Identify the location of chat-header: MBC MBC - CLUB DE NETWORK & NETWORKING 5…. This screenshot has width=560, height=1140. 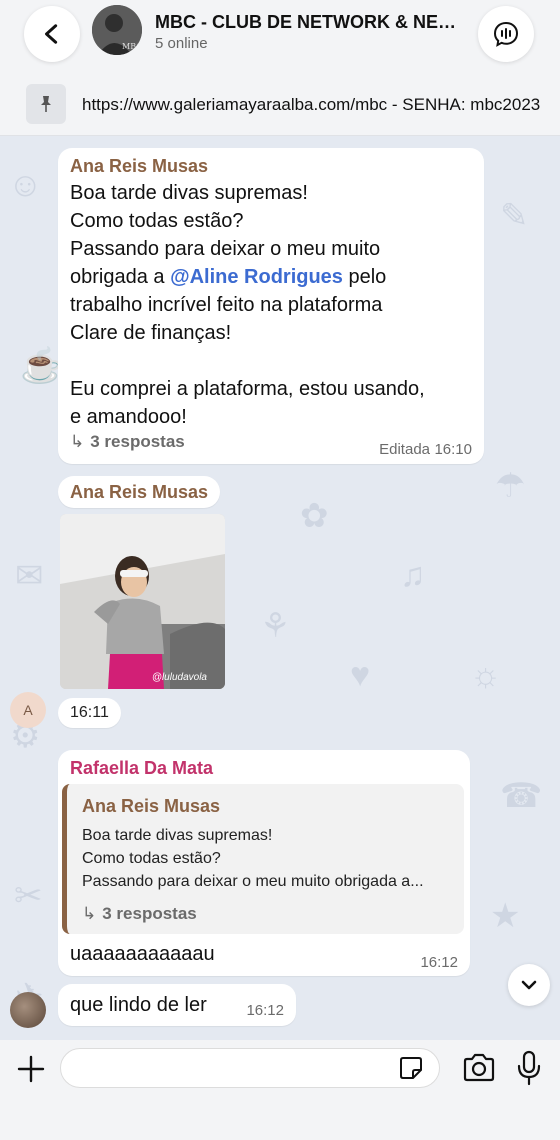
(280, 40).